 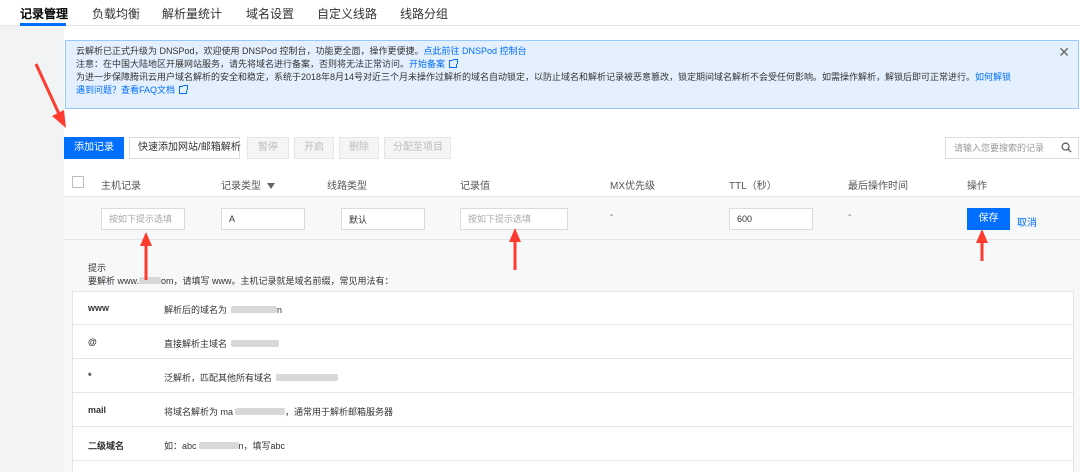 I want to click on tab-bar: 记录管理 负载均衡 解析量统计 域名设置 自定义线路 线路分组, so click(x=540, y=13).